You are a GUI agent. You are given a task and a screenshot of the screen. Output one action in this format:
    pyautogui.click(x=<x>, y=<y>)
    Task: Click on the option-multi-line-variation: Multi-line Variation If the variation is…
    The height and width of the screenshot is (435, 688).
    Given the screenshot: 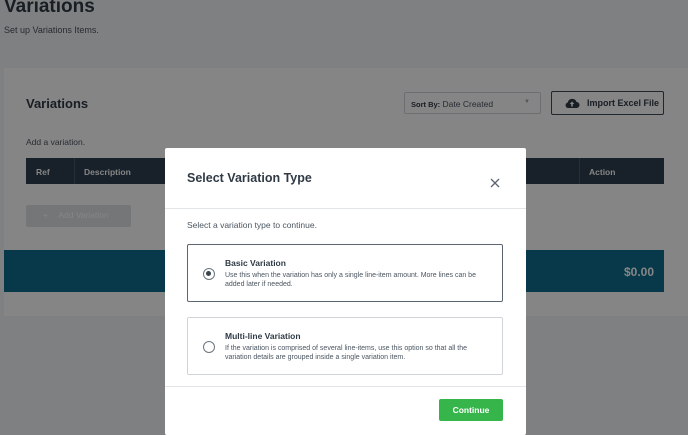 What is the action you would take?
    pyautogui.click(x=345, y=346)
    